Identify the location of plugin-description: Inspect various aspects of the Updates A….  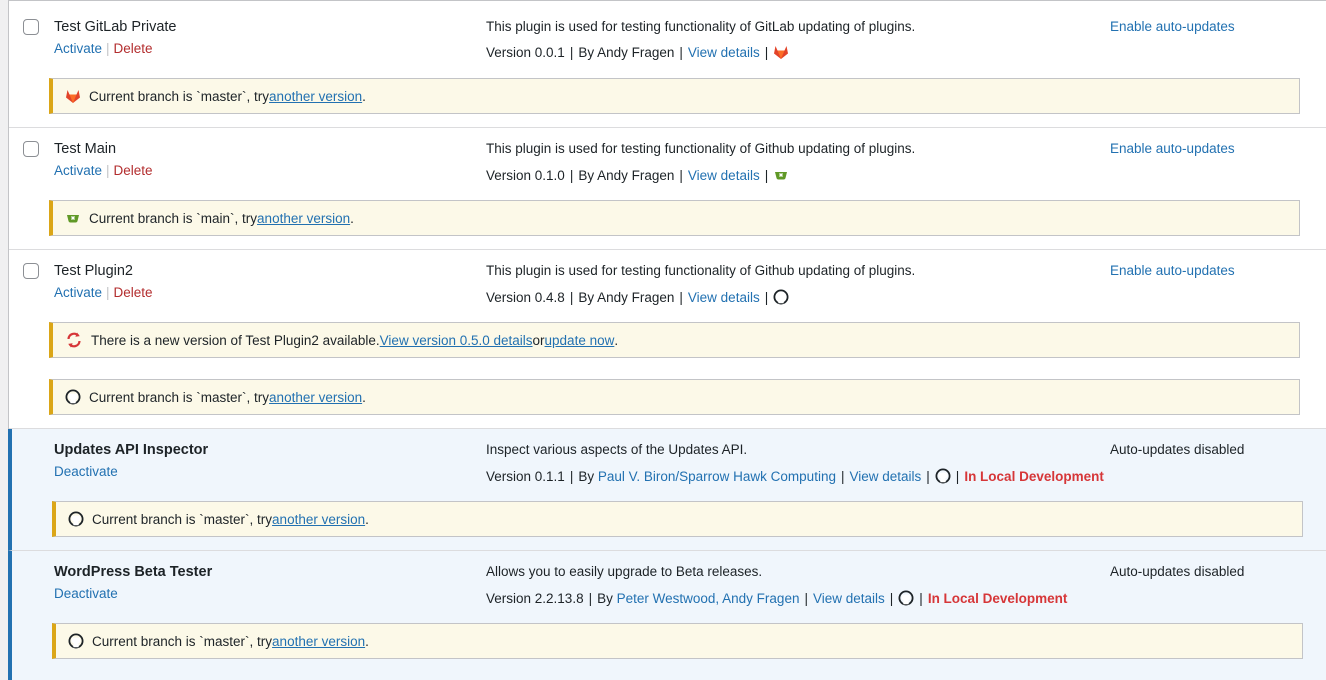
(617, 449).